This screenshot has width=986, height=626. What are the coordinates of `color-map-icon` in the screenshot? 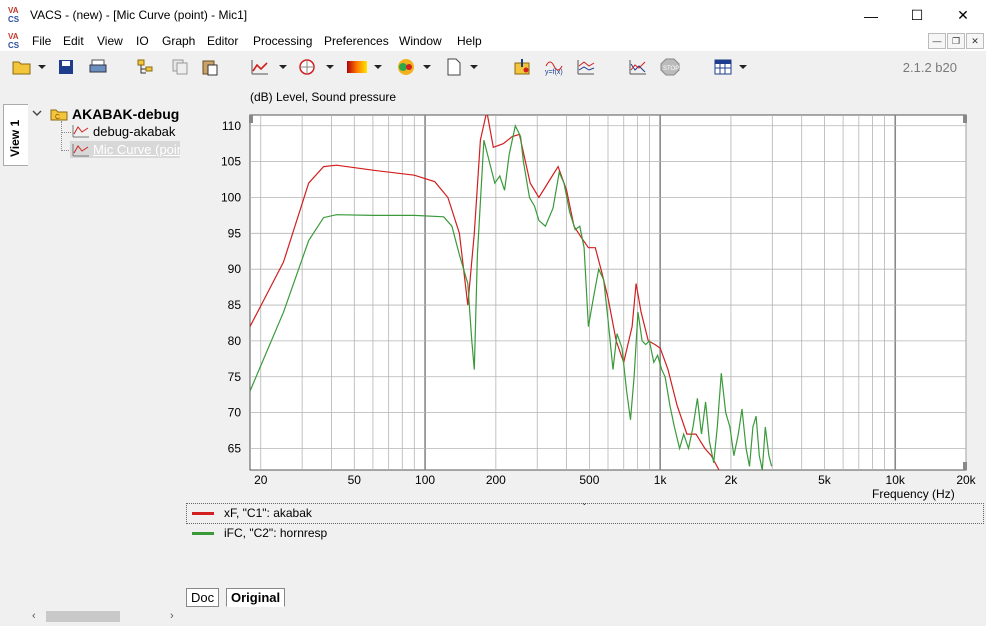 It's located at (357, 67).